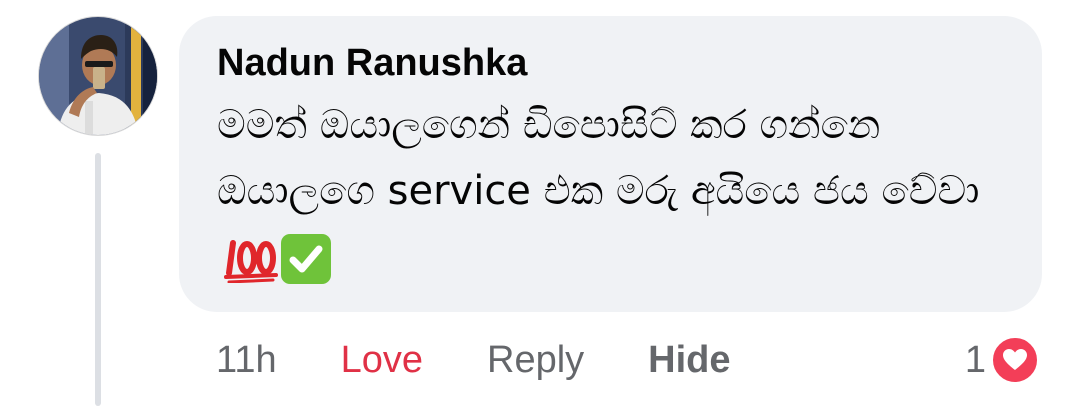  I want to click on love-button: Love, so click(382, 360).